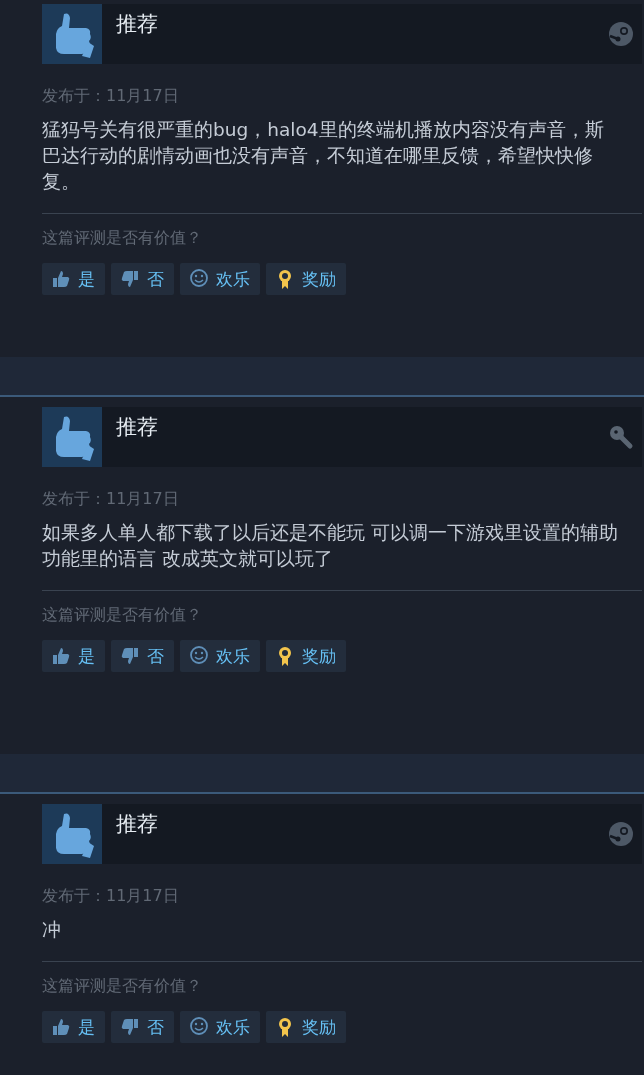 This screenshot has height=1075, width=644. I want to click on review-text: 如果多人单人都下载了以后还是不能玩 可以调一下游戏里设置的辅助功能里的语言 改成英文就可以玩了, so click(330, 546).